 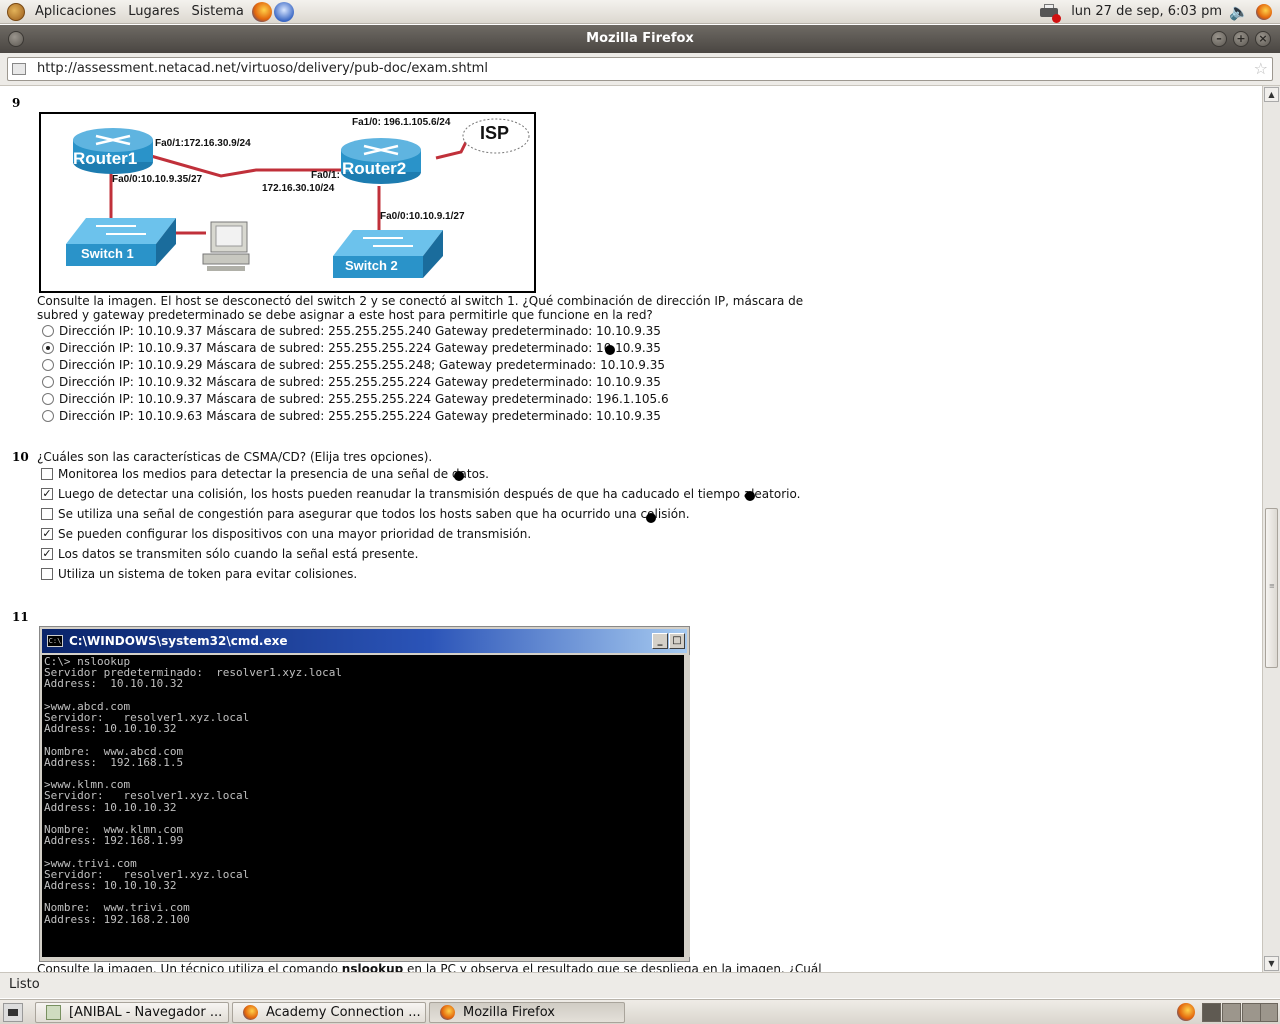 What do you see at coordinates (1264, 11) in the screenshot?
I see `firefox-tray-icon` at bounding box center [1264, 11].